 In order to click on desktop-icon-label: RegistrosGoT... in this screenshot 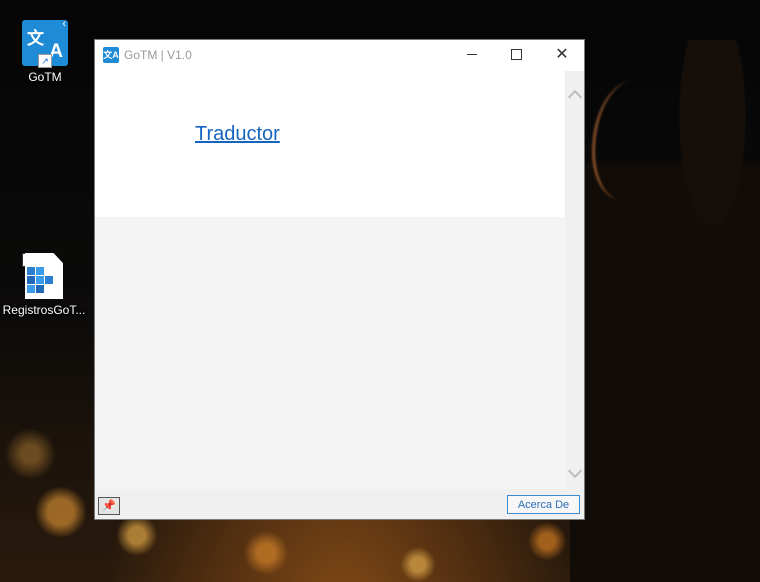, I will do `click(44, 310)`.